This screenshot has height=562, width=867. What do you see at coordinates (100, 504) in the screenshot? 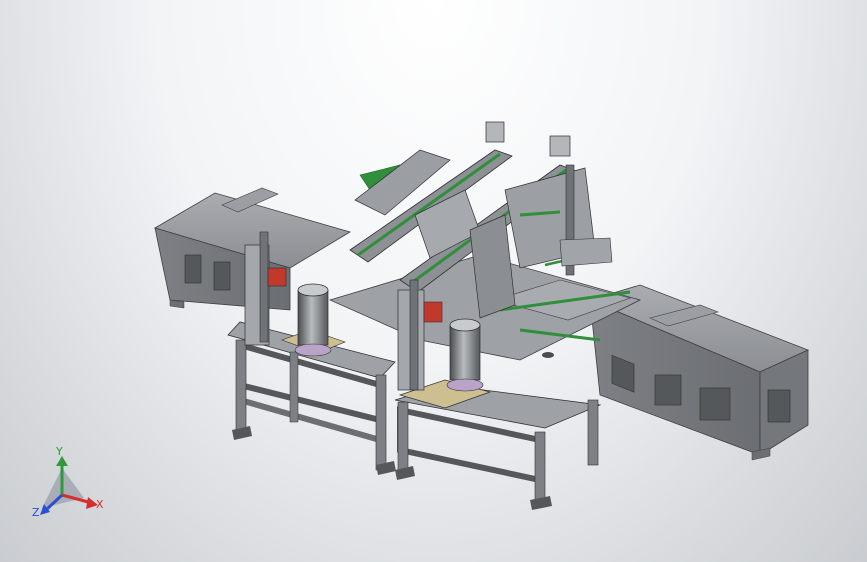
I see `x-axis-label: X` at bounding box center [100, 504].